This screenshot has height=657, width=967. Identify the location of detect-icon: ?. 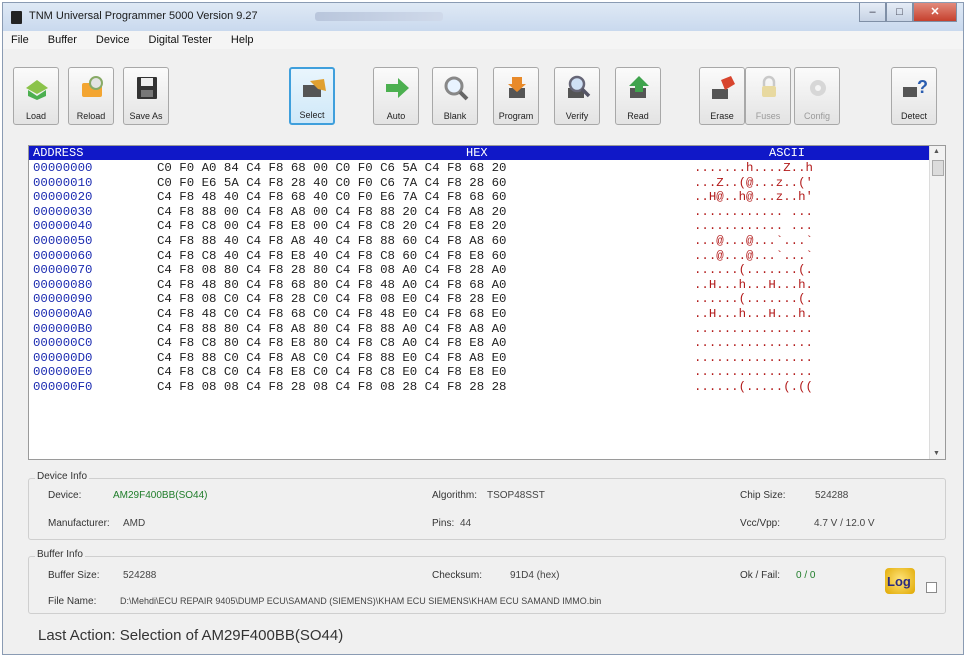
(915, 87).